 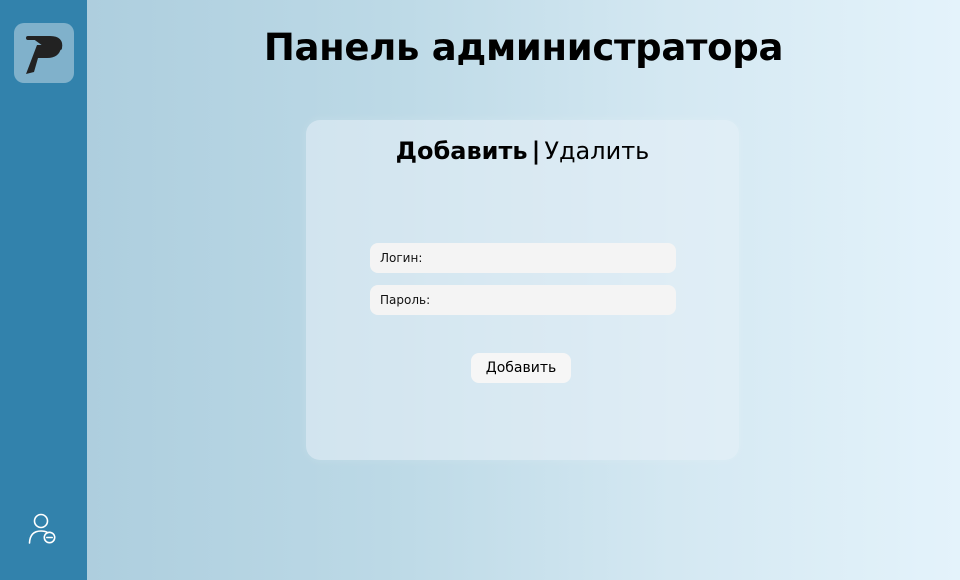 I want to click on user-remove-icon, so click(x=42, y=528).